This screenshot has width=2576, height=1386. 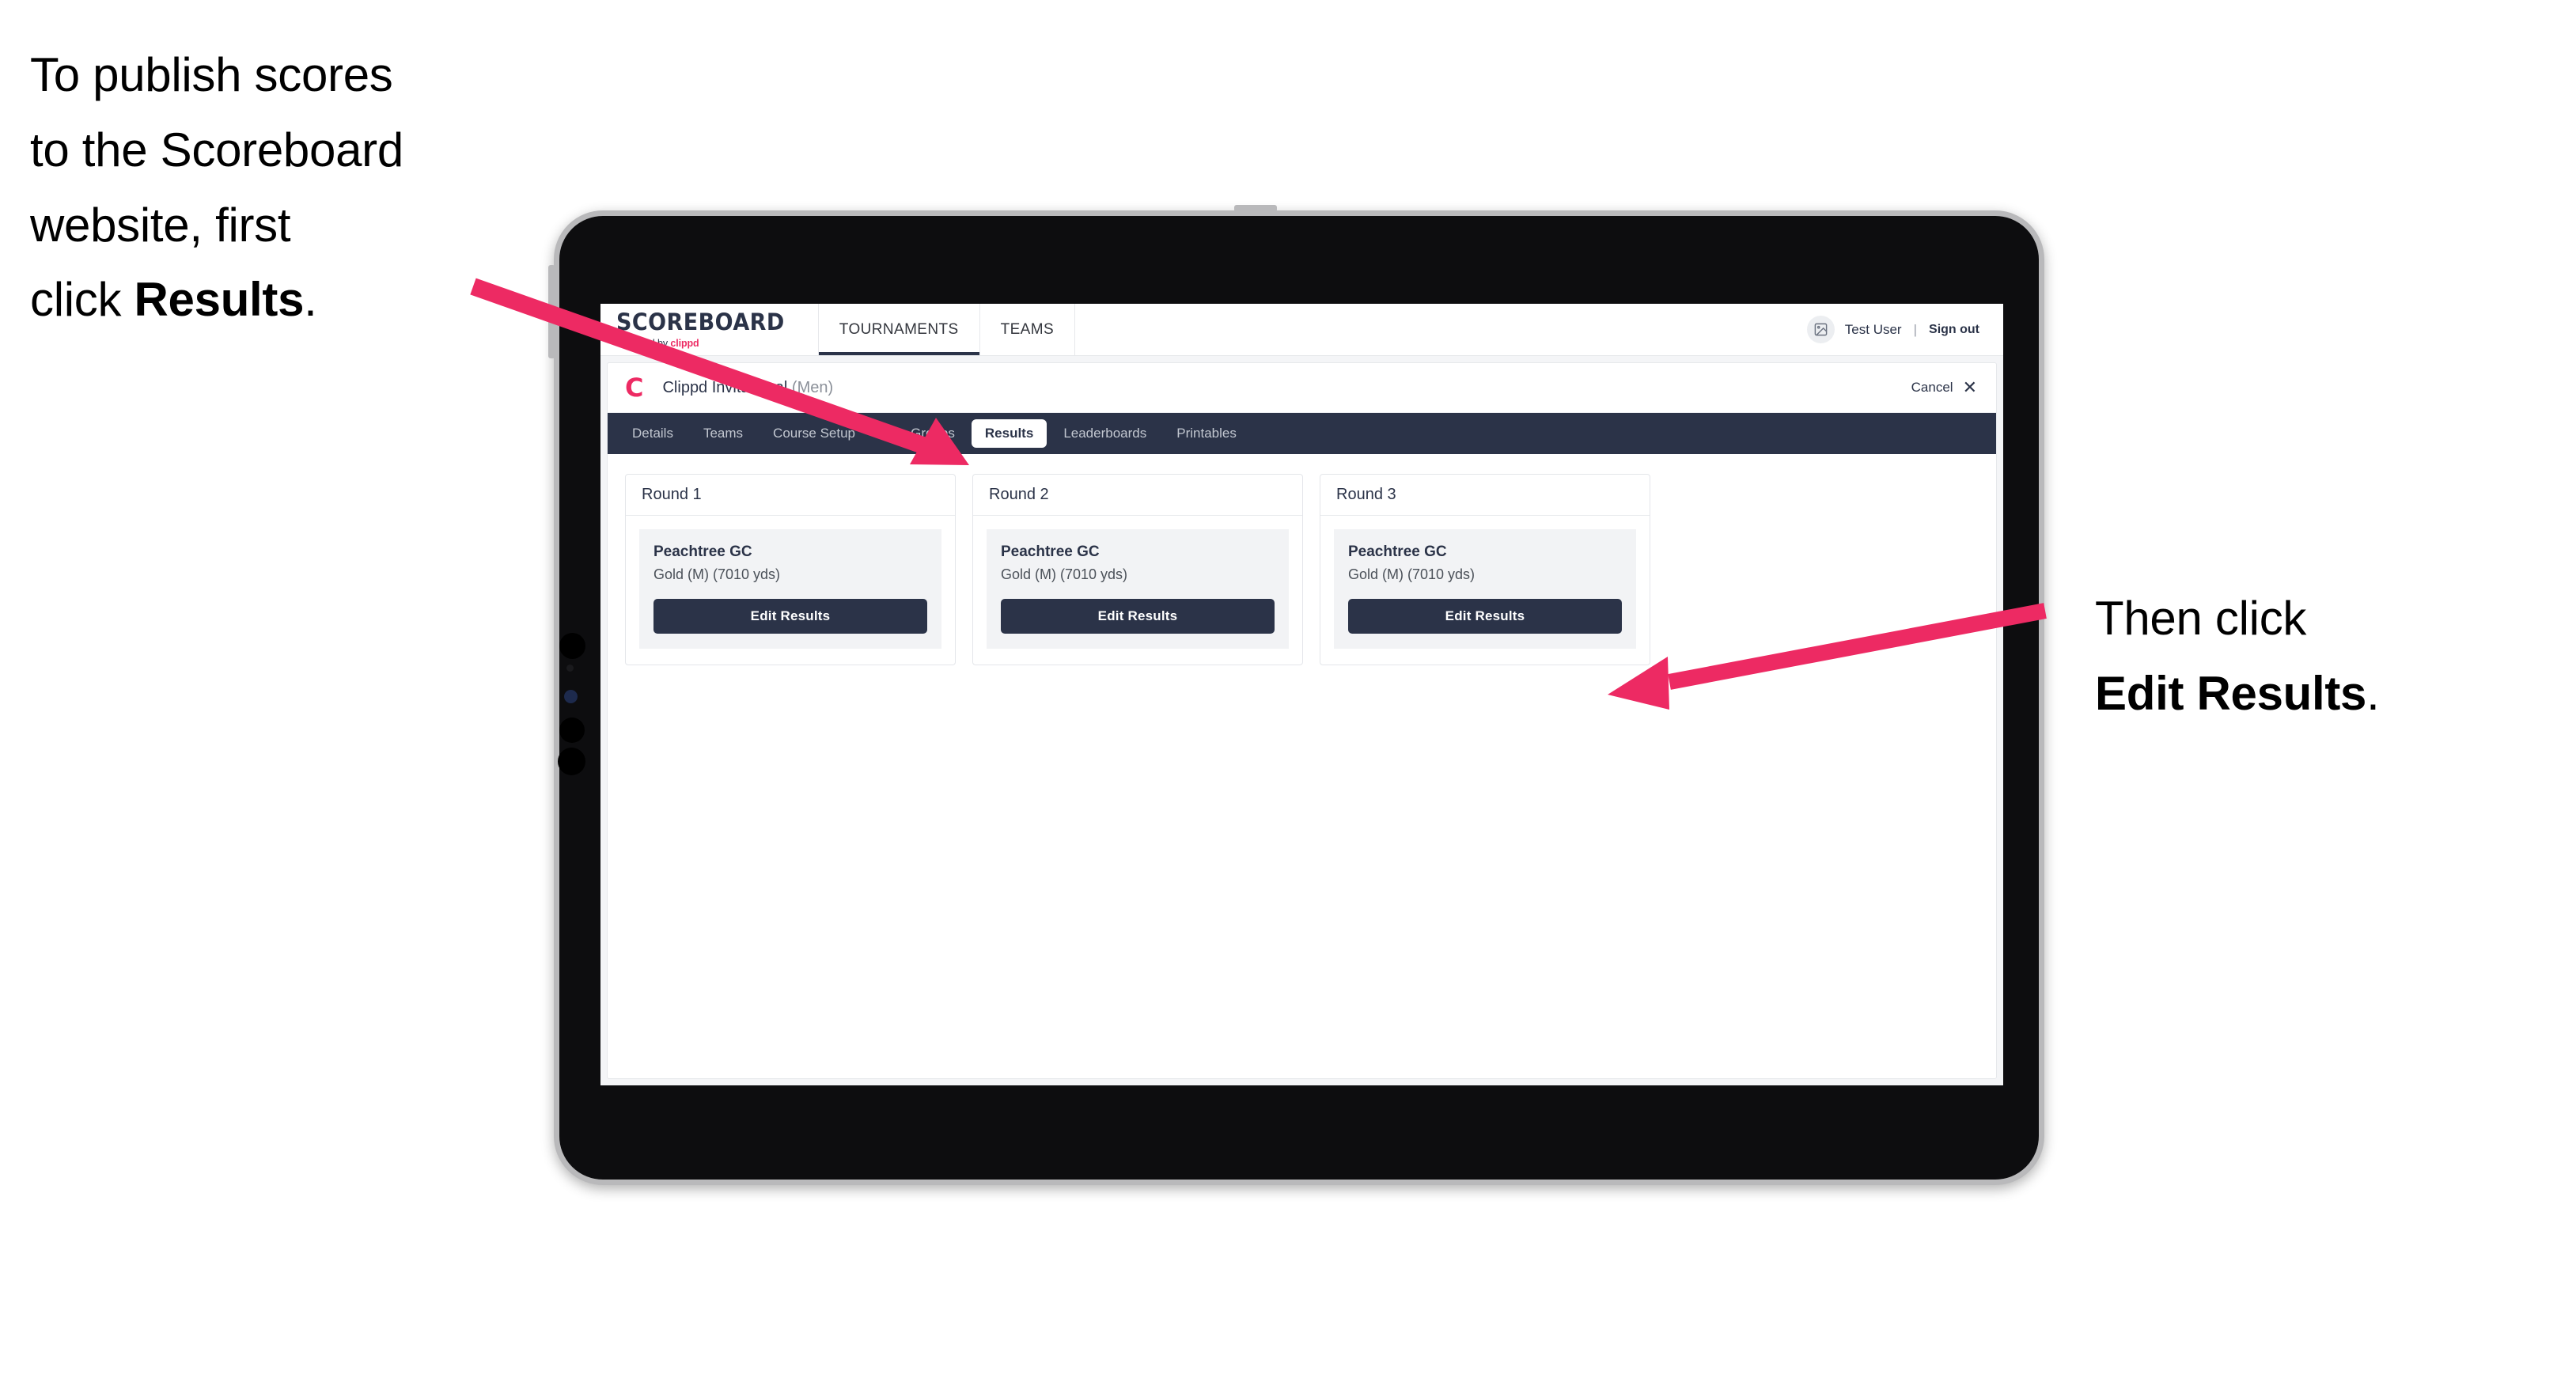 I want to click on page-title: Clippd Invitational (Men), so click(x=747, y=388).